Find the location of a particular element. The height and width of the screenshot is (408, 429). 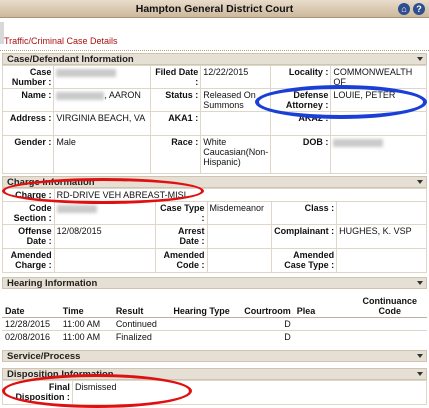

dob-value is located at coordinates (378, 154).